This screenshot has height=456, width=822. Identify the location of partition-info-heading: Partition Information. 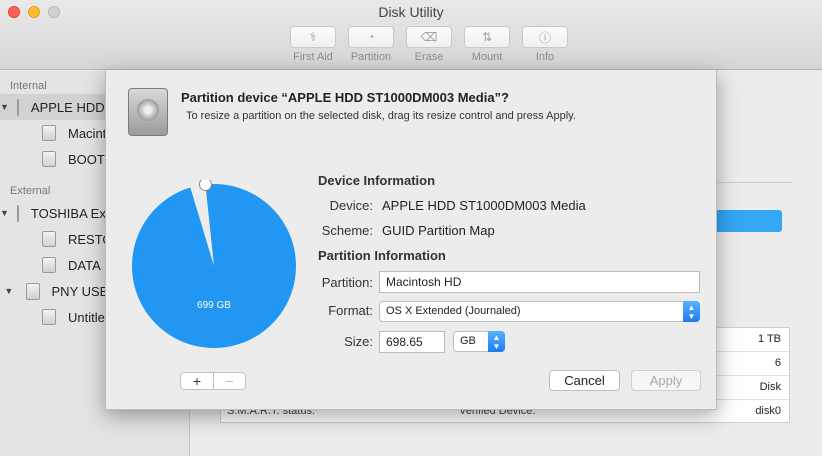
(382, 255).